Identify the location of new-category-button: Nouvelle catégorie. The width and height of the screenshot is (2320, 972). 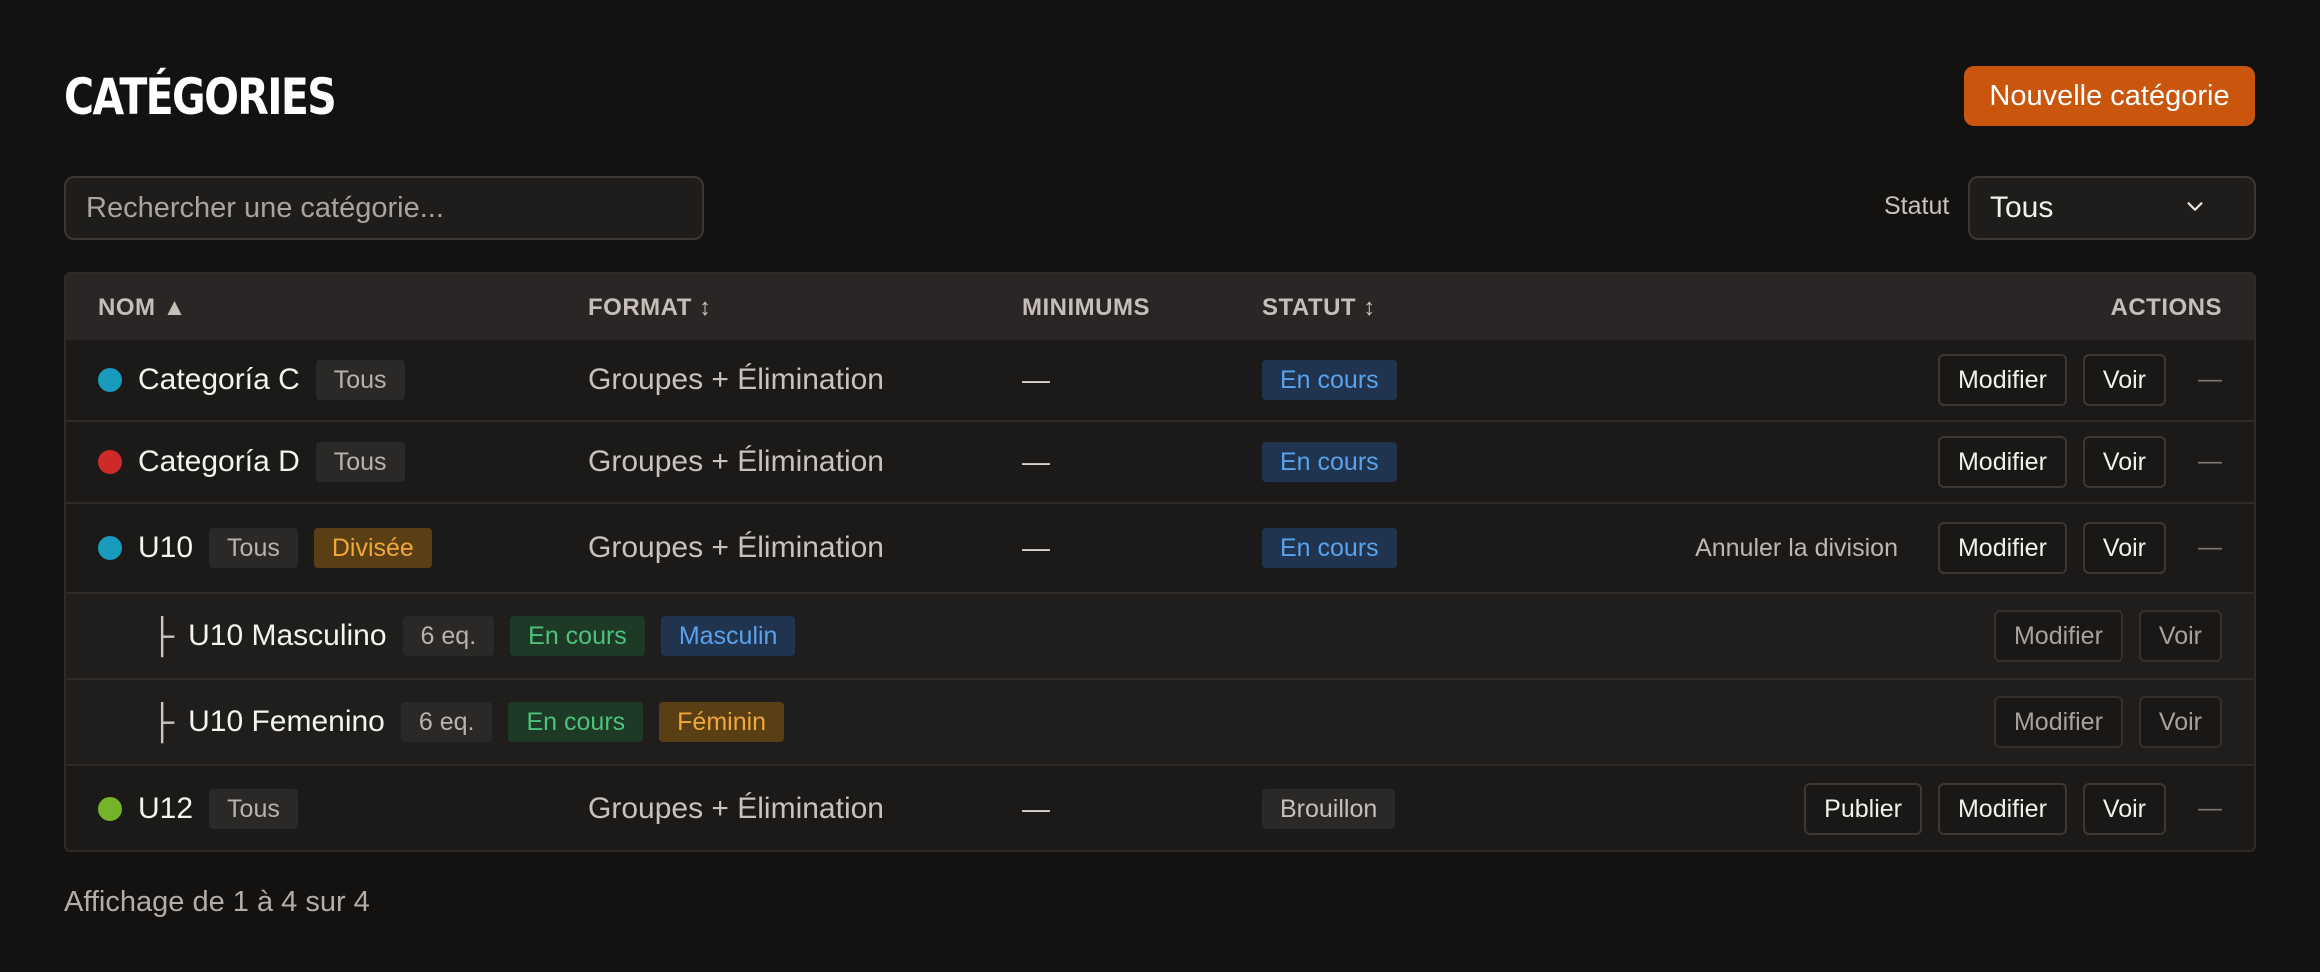
(2109, 96).